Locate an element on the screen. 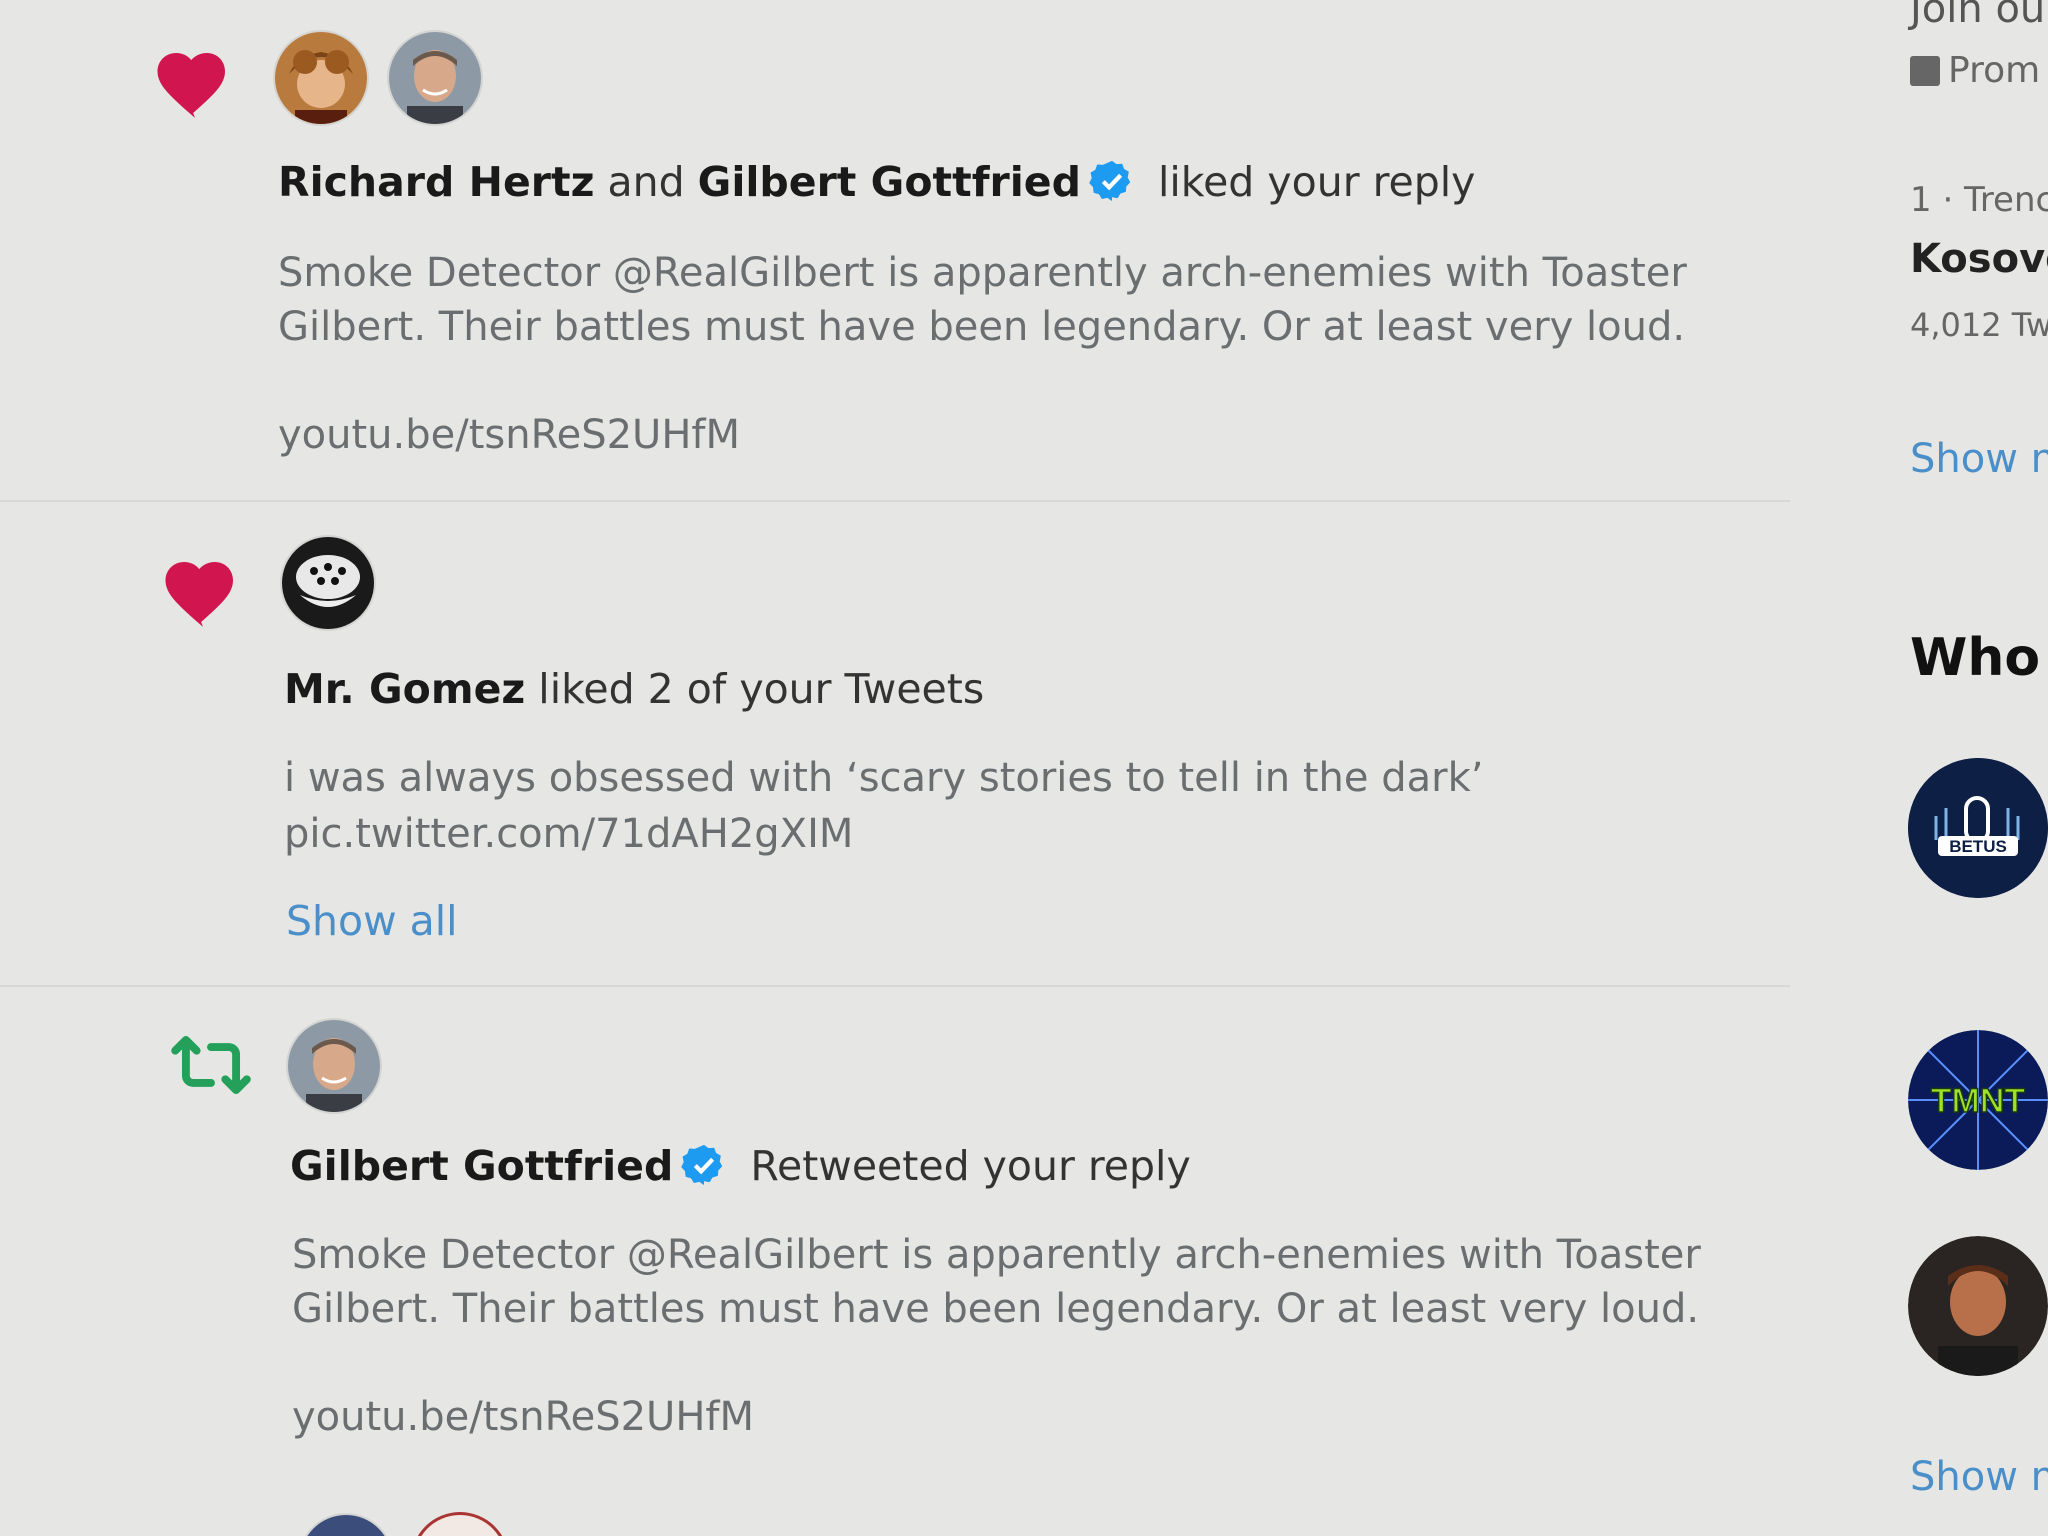 The width and height of the screenshot is (2048, 1536). promoted-icon is located at coordinates (1925, 71).